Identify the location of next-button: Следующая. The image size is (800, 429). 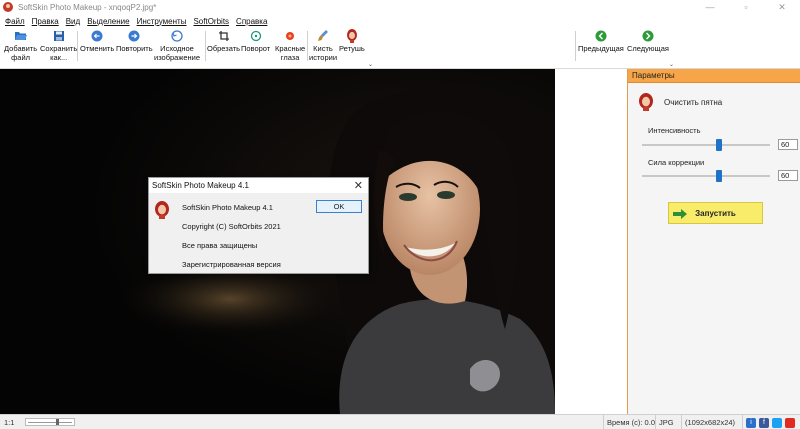
(648, 41).